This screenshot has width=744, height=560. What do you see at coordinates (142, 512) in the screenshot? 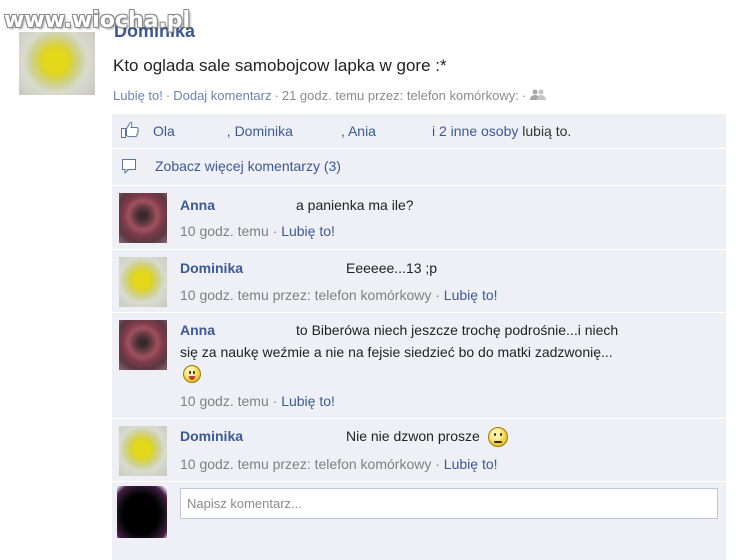
I see `current-user-avatar` at bounding box center [142, 512].